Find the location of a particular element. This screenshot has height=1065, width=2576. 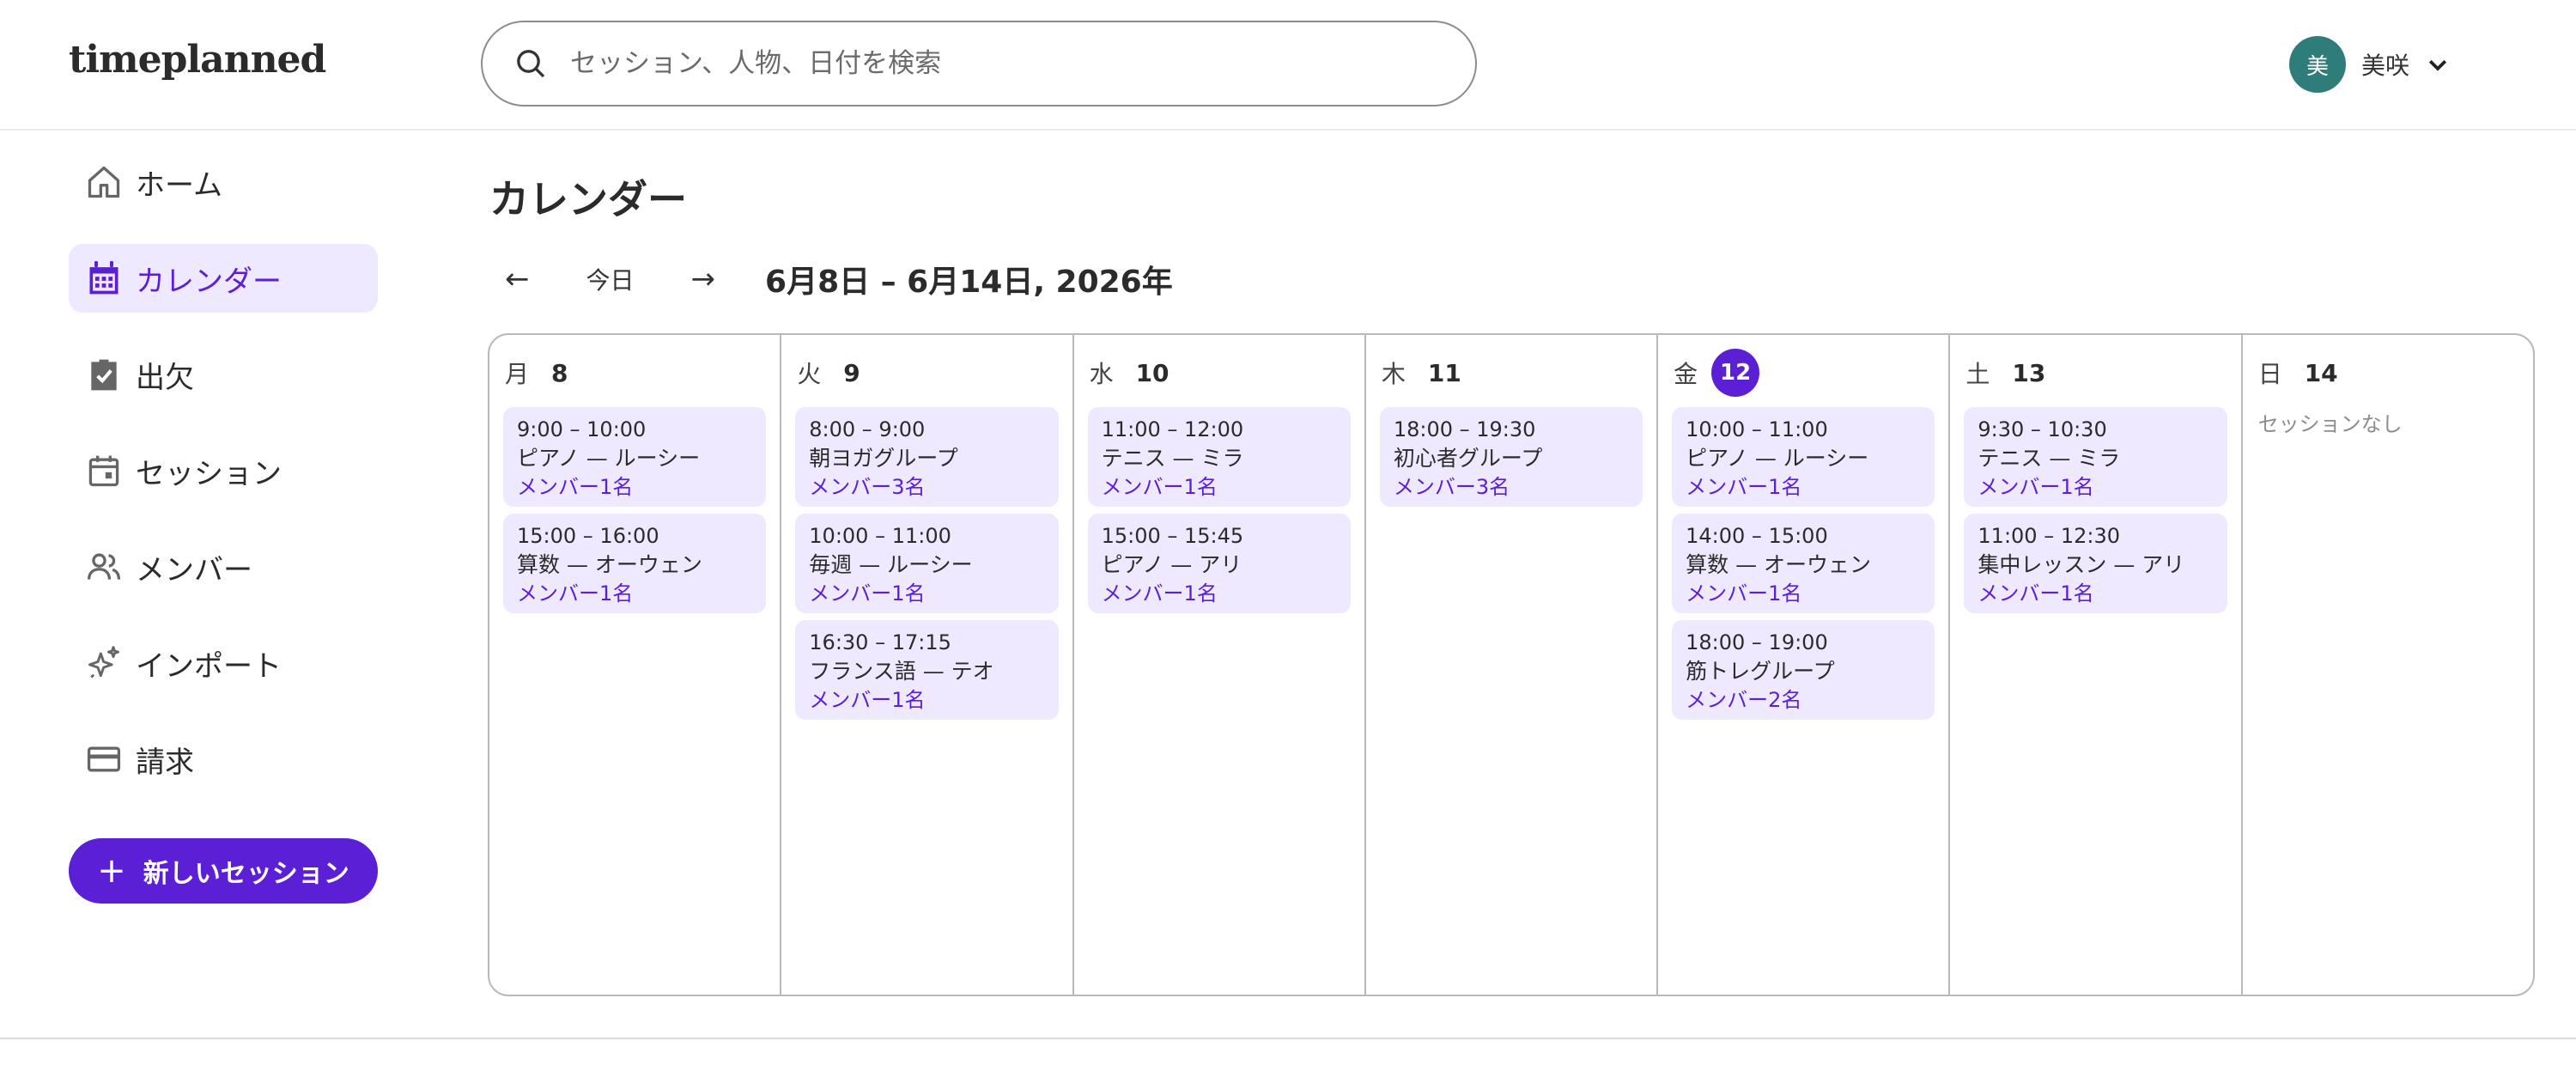

session-time: 10:00 – 11:00 is located at coordinates (880, 536).